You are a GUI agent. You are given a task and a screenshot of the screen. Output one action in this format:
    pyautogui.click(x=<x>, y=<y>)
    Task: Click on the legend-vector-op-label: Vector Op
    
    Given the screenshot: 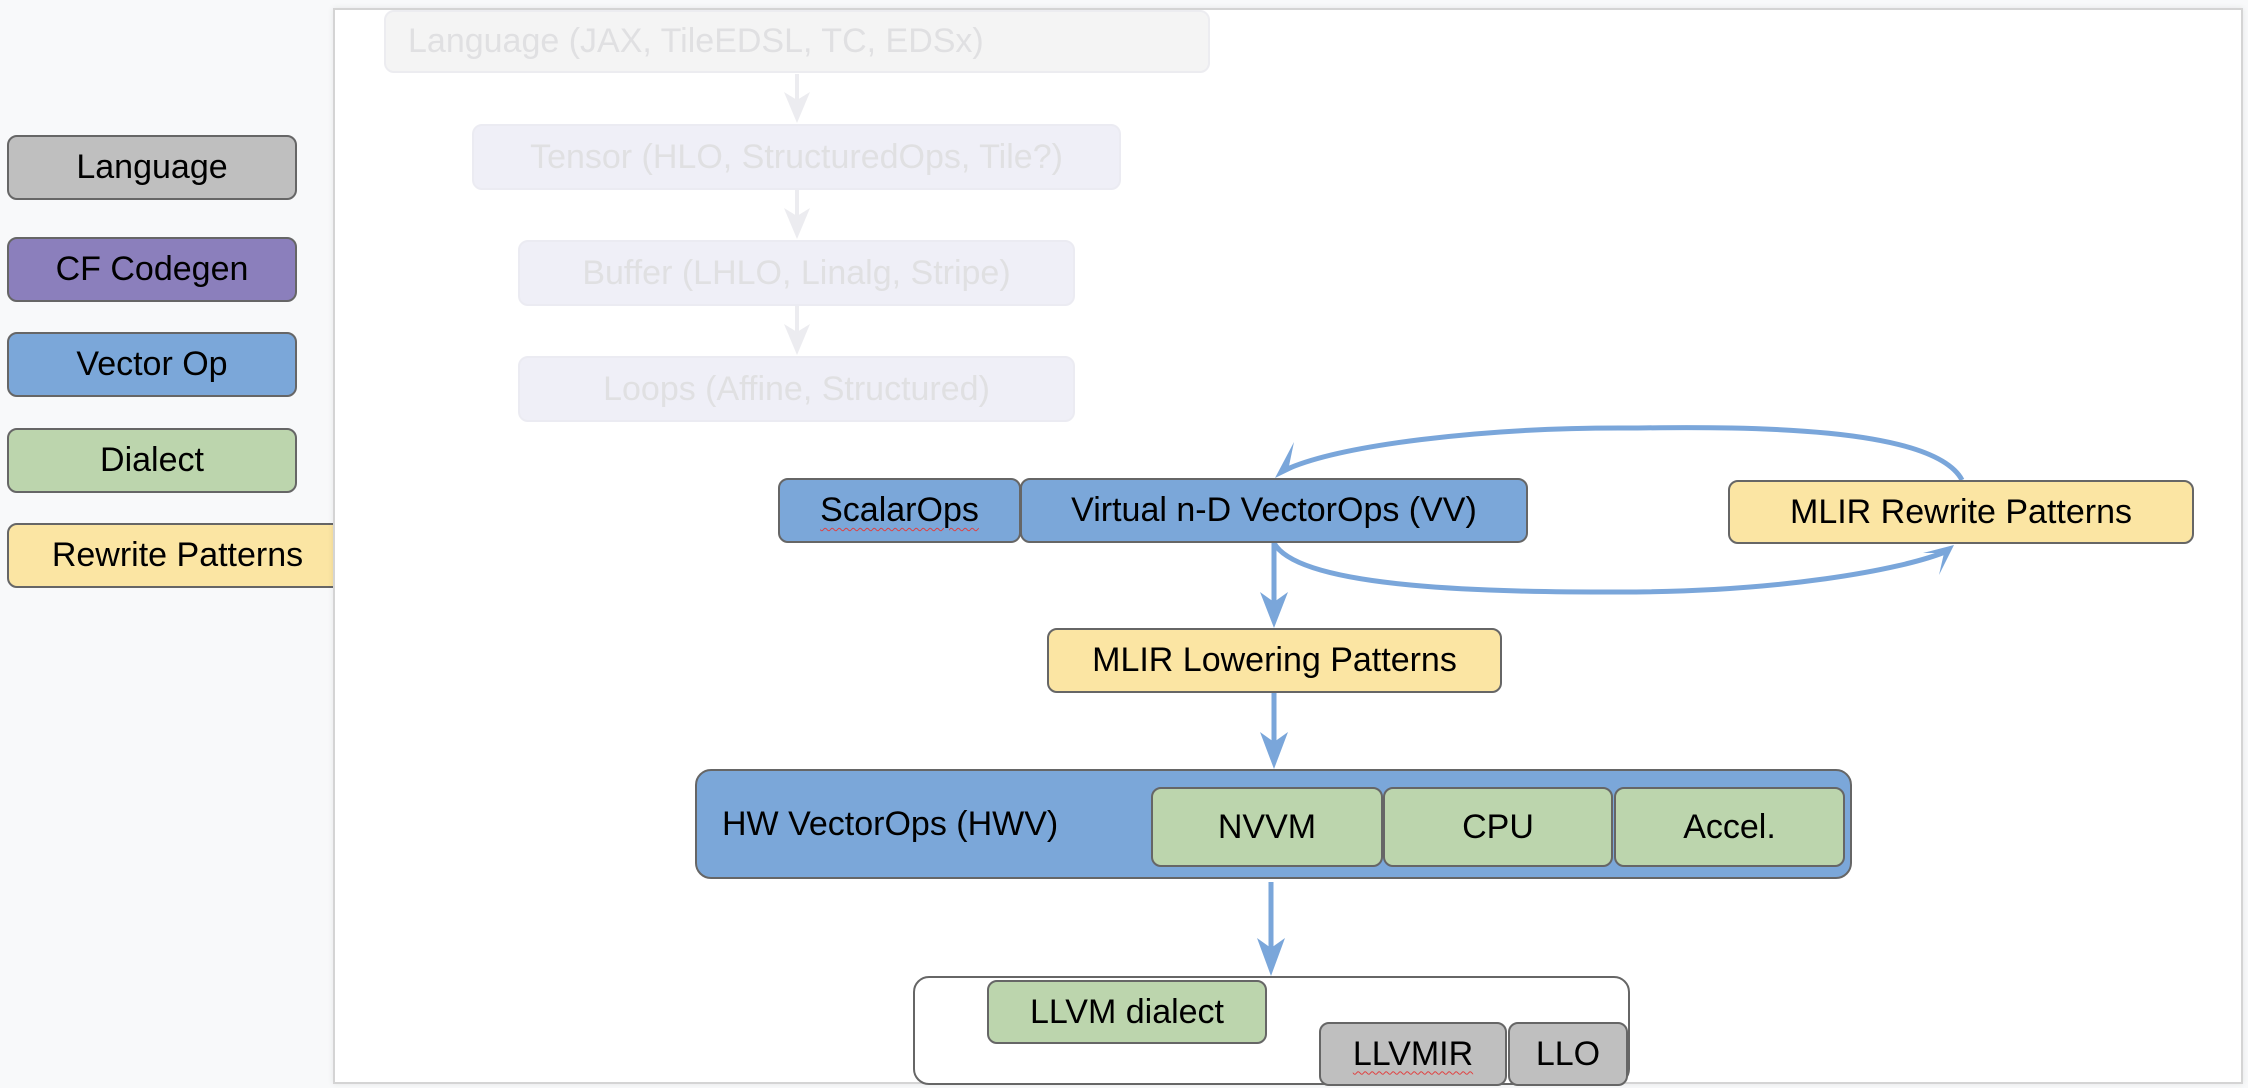 What is the action you would take?
    pyautogui.click(x=152, y=364)
    